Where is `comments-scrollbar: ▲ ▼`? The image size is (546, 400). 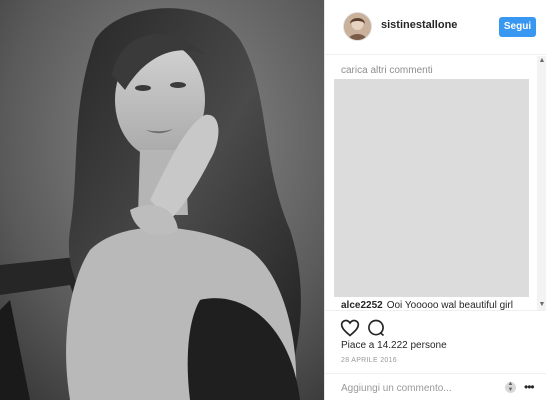
comments-scrollbar: ▲ ▼ is located at coordinates (541, 183).